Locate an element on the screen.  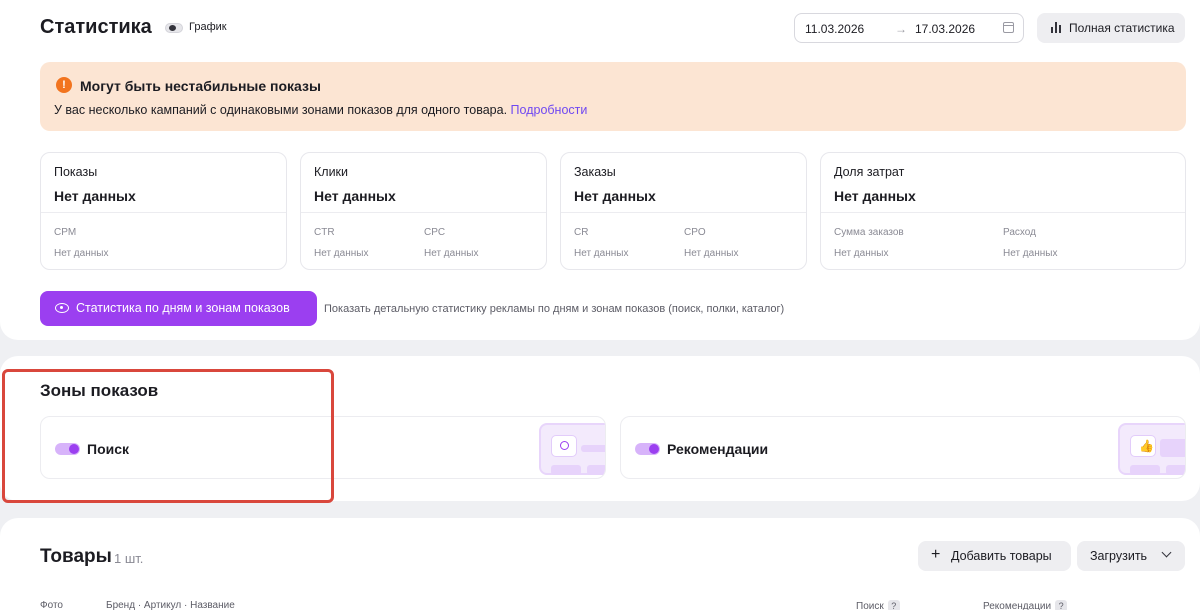
column-header-search: Поиск? is located at coordinates (878, 605).